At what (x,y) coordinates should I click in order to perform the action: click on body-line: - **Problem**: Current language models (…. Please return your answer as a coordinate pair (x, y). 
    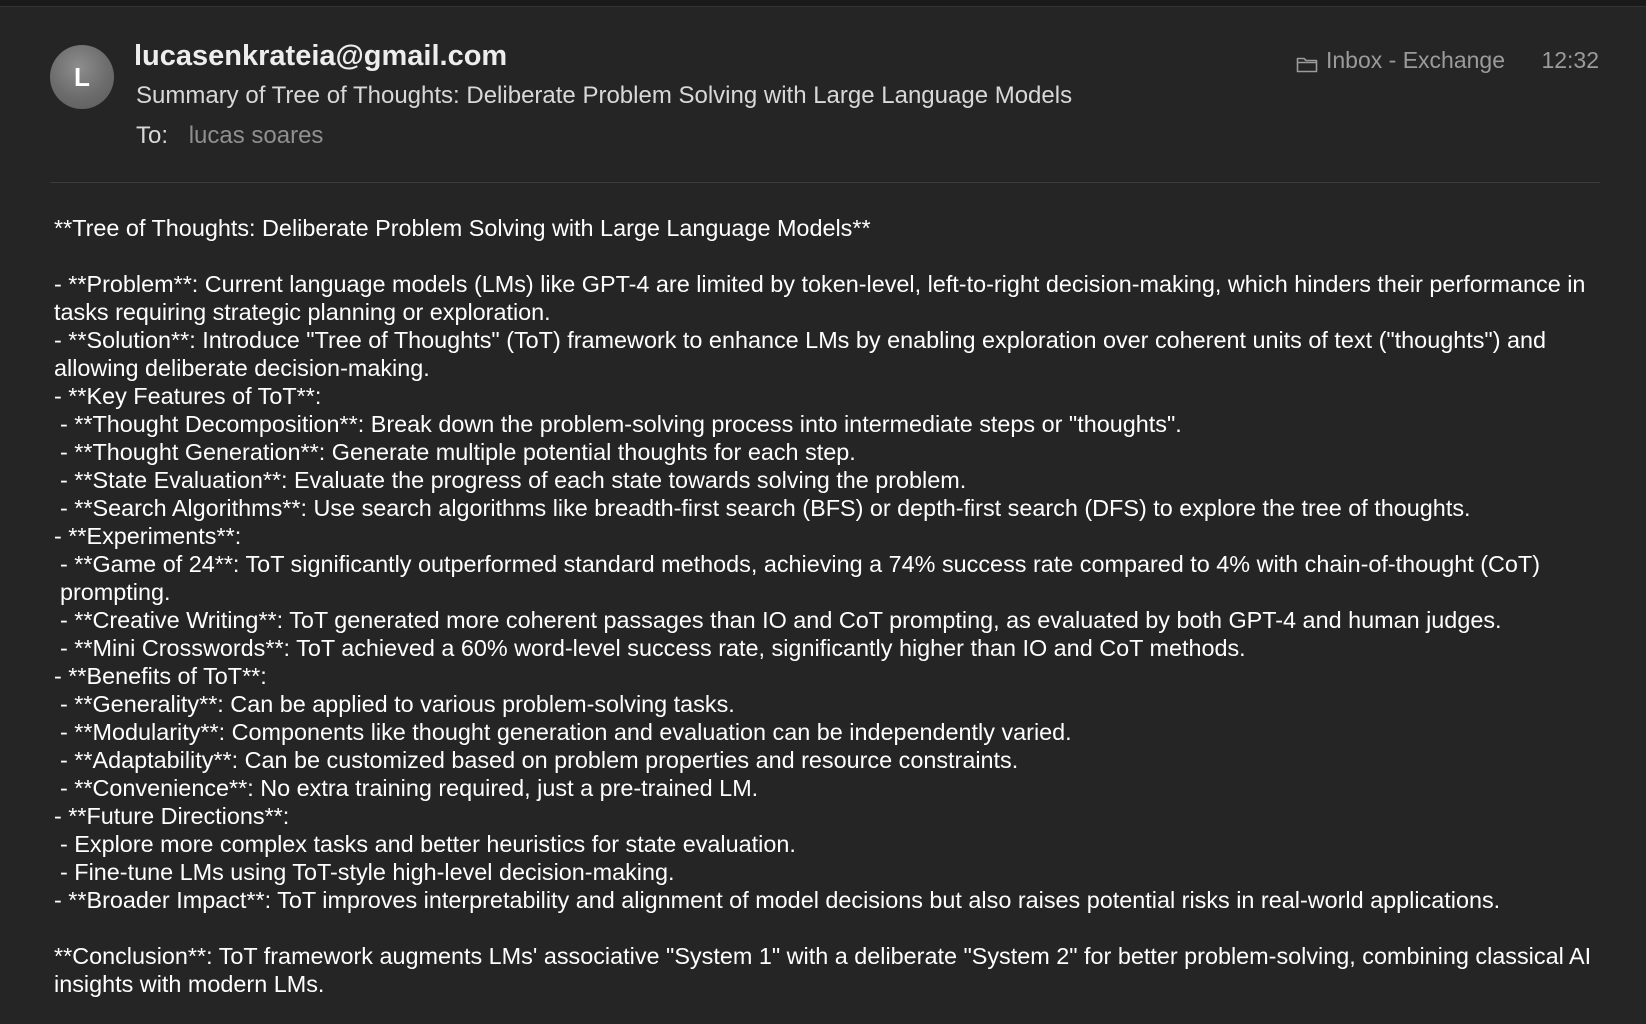
    Looking at the image, I should click on (820, 298).